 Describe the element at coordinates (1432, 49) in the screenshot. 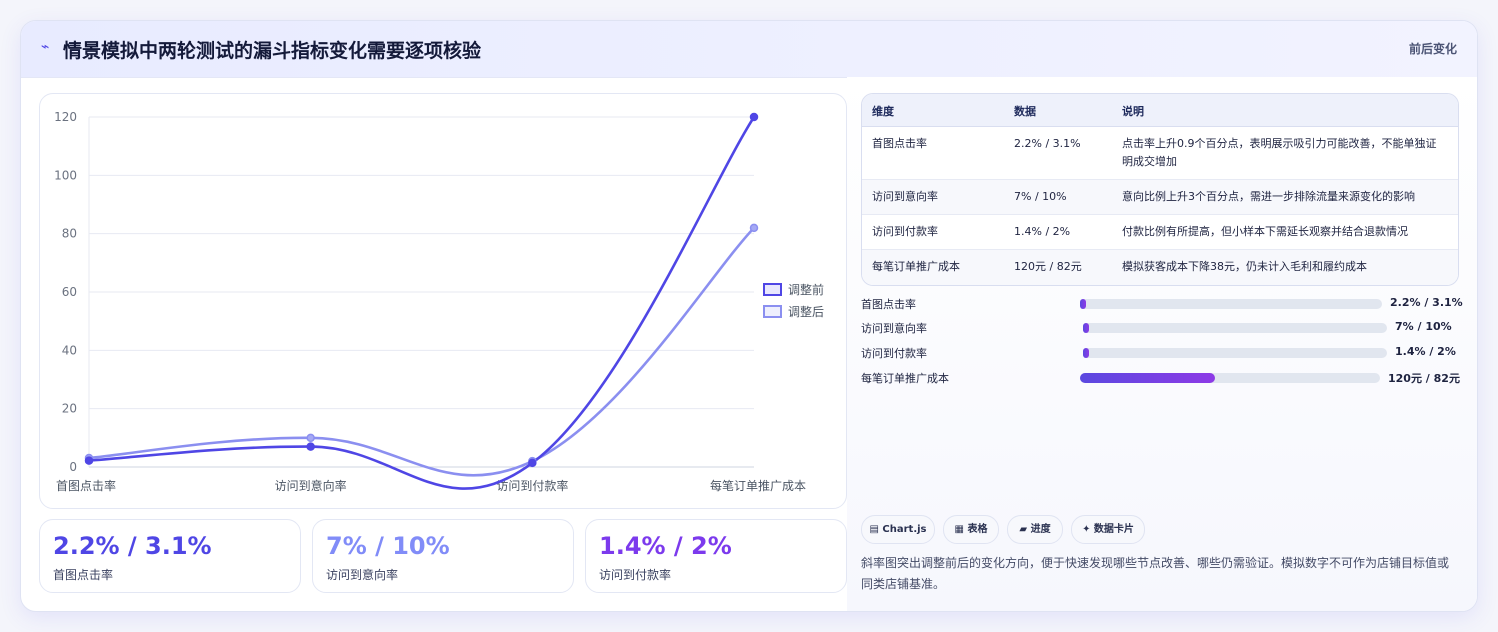

I see `header-tag: 前后变化` at that location.